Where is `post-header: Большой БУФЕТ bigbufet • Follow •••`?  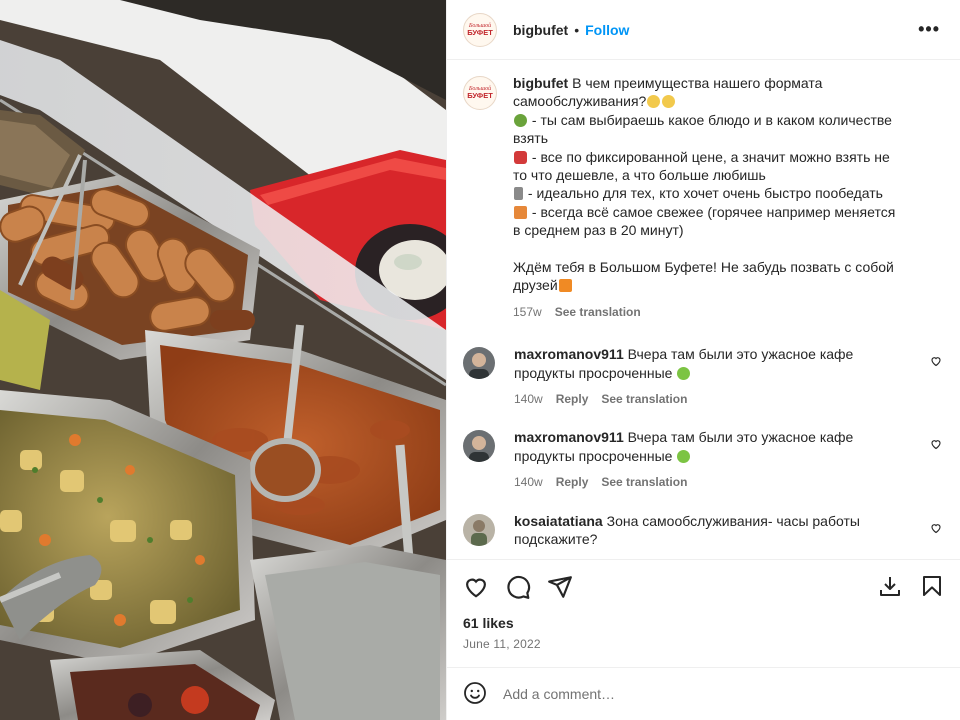 post-header: Большой БУФЕТ bigbufet • Follow ••• is located at coordinates (703, 30).